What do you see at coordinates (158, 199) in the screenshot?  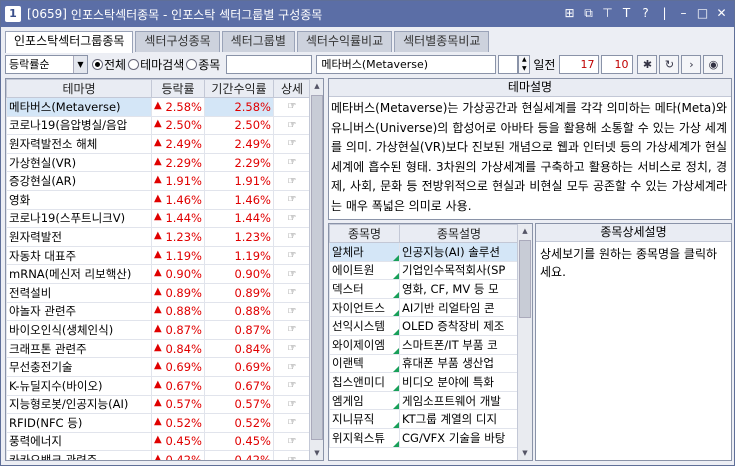 I see `table-row: 영화1.46%1.46%☞` at bounding box center [158, 199].